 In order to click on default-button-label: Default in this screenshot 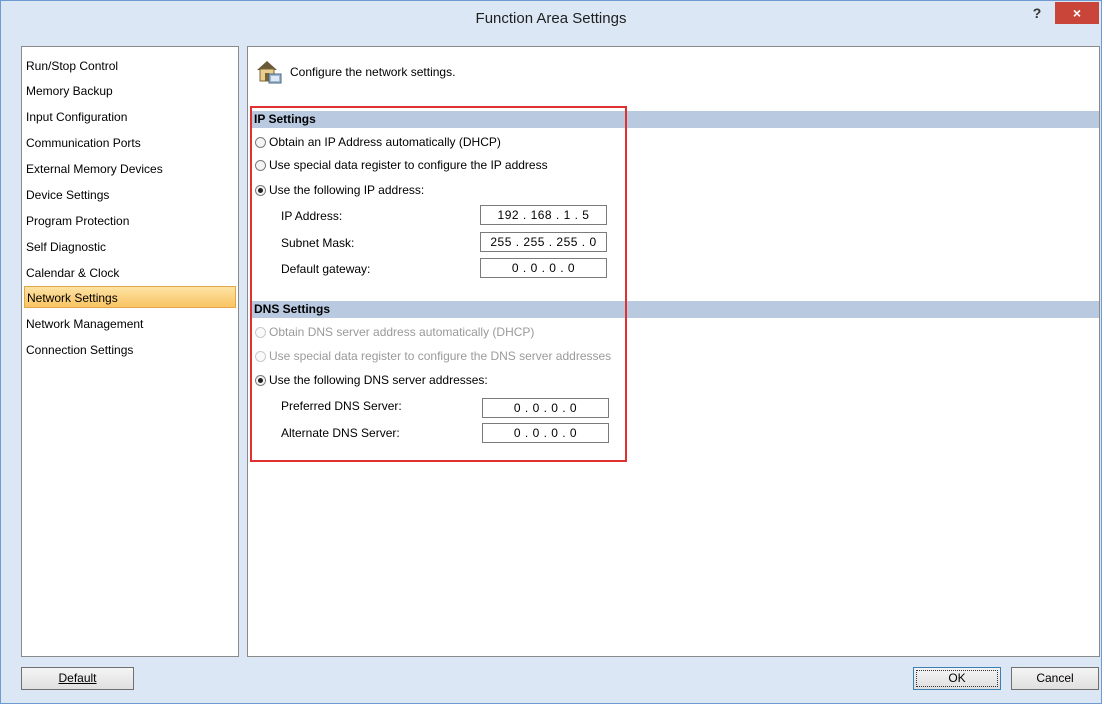, I will do `click(77, 678)`.